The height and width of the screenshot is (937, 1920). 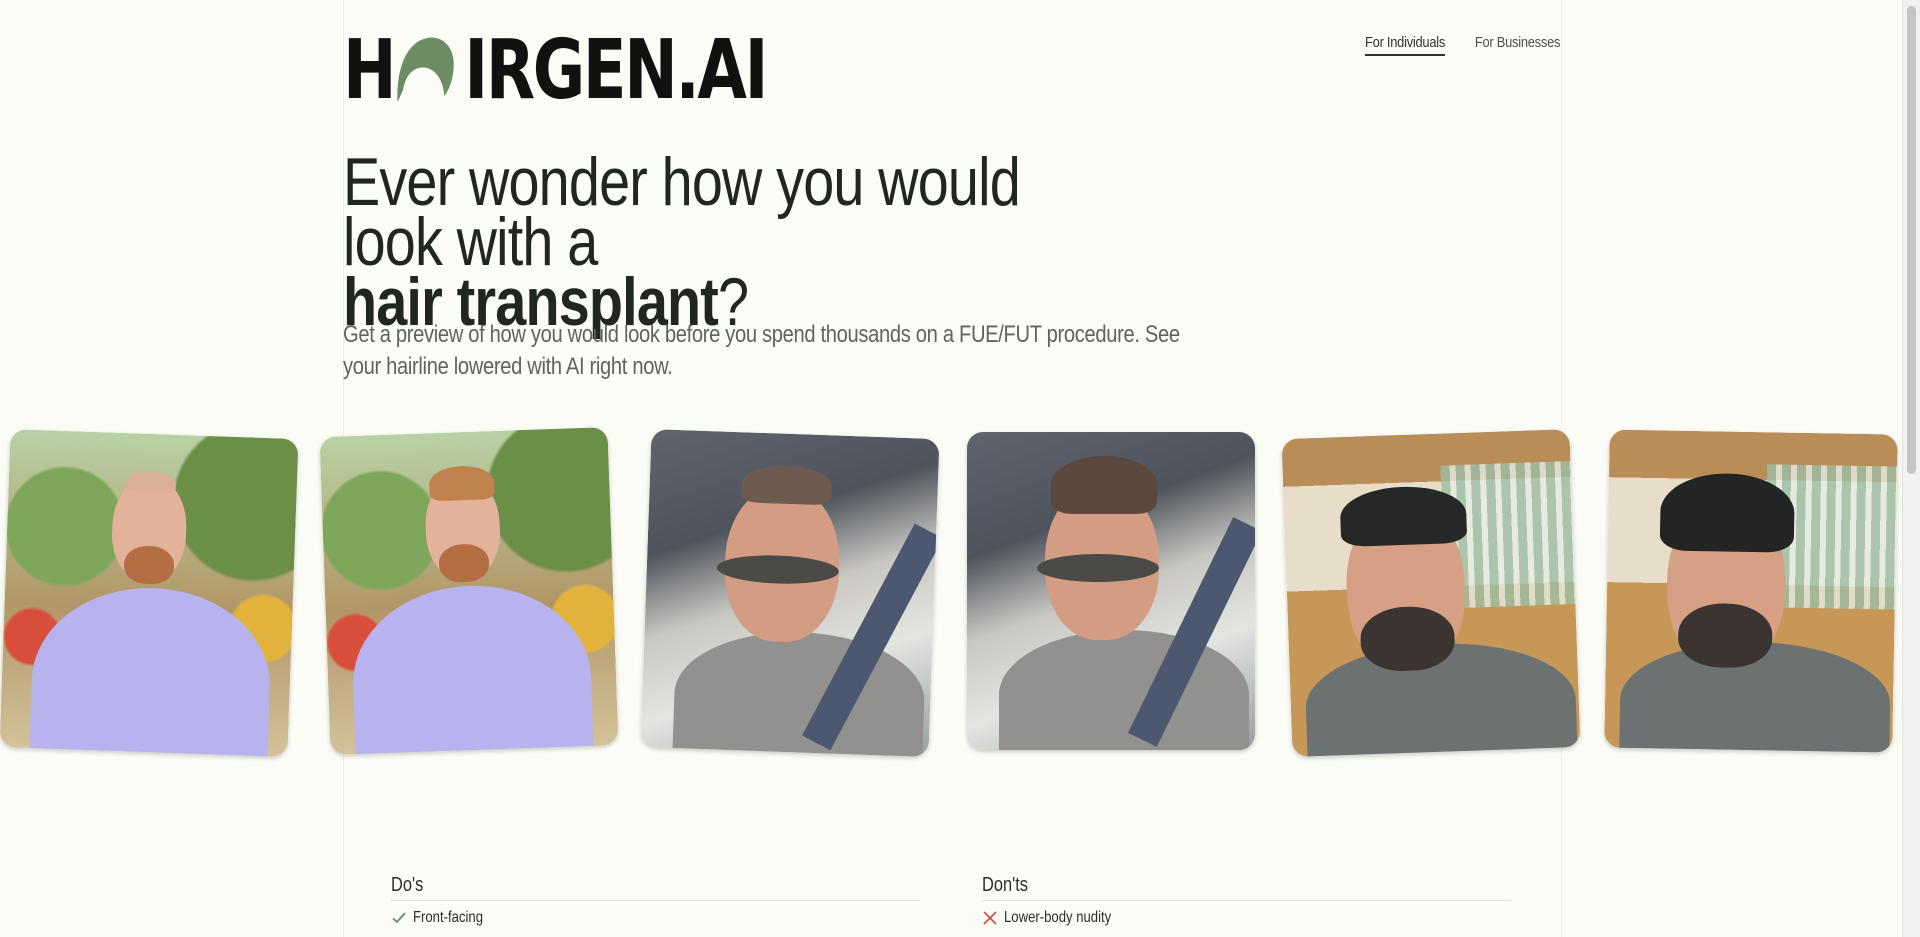 I want to click on nav-for-individuals: For Individuals, so click(x=1404, y=45).